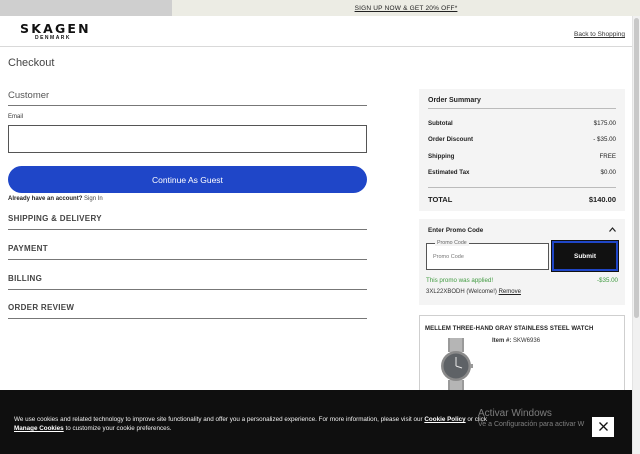 Image resolution: width=640 pixels, height=454 pixels. What do you see at coordinates (461, 292) in the screenshot?
I see `applied-code: 3XL22XBODH (Welcome!)` at bounding box center [461, 292].